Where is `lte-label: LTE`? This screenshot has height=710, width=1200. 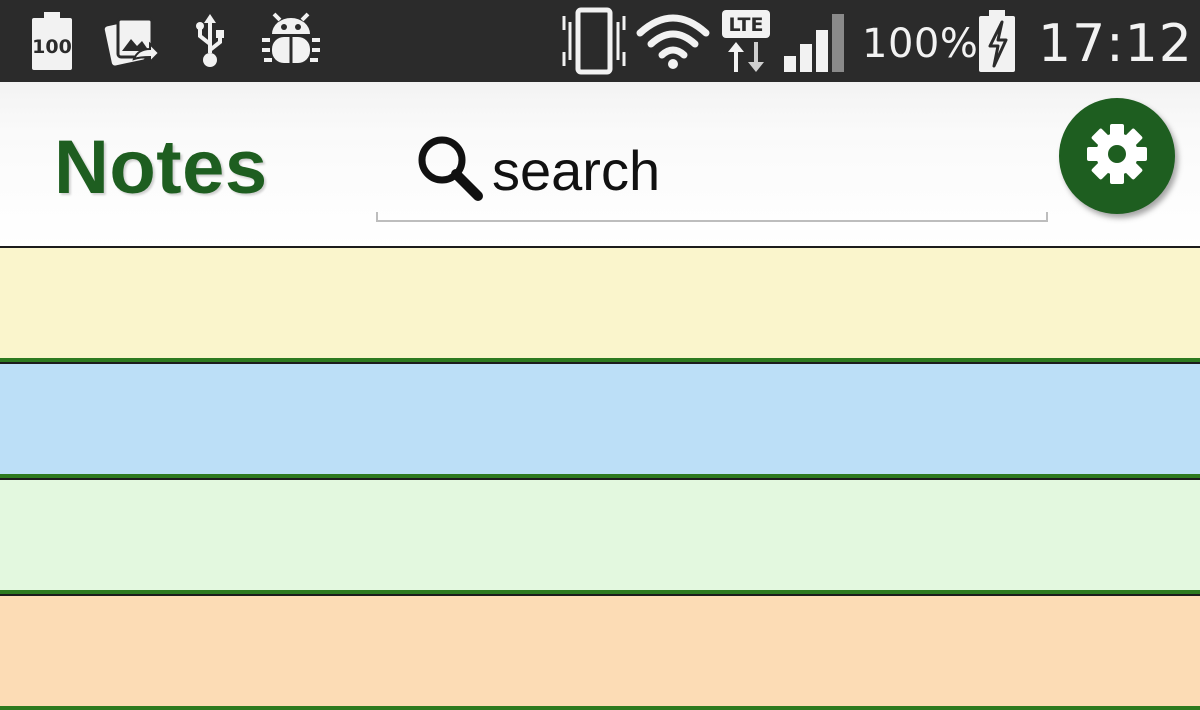
lte-label: LTE is located at coordinates (746, 25).